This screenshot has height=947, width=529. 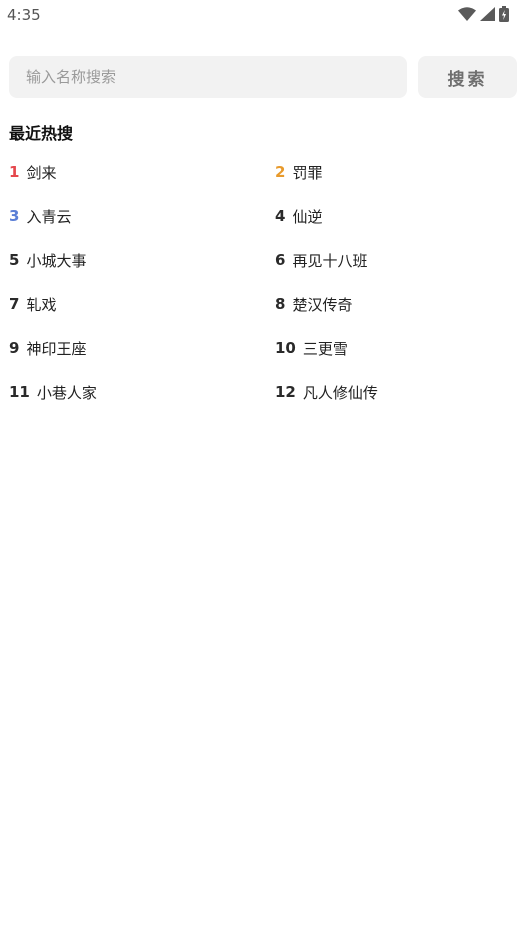 I want to click on hot-search-name: 神印王座, so click(x=56, y=348).